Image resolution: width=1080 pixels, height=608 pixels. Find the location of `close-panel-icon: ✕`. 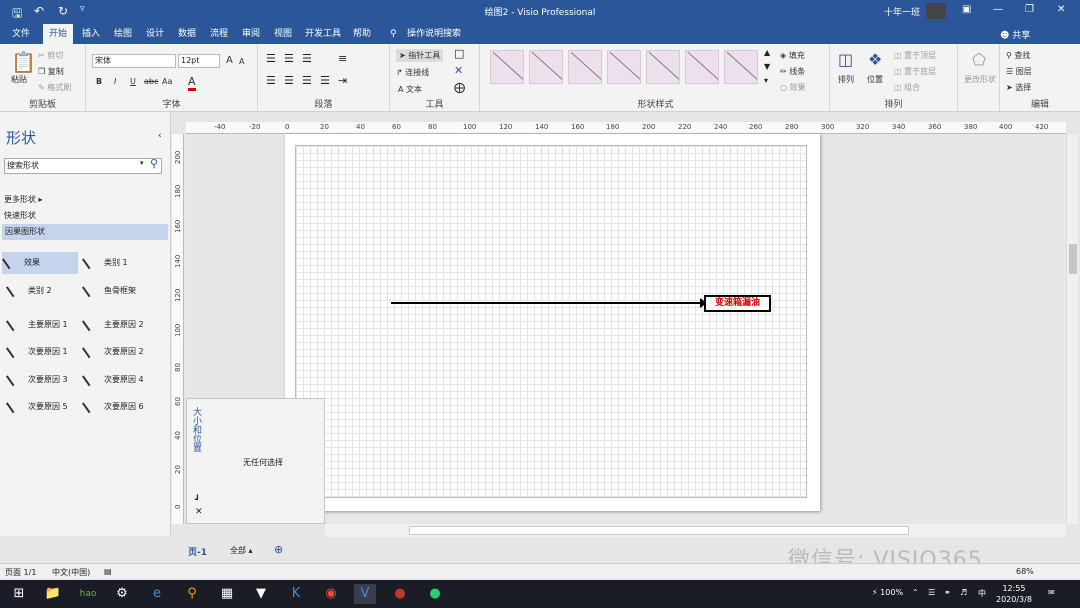

close-panel-icon: ✕ is located at coordinates (199, 512).